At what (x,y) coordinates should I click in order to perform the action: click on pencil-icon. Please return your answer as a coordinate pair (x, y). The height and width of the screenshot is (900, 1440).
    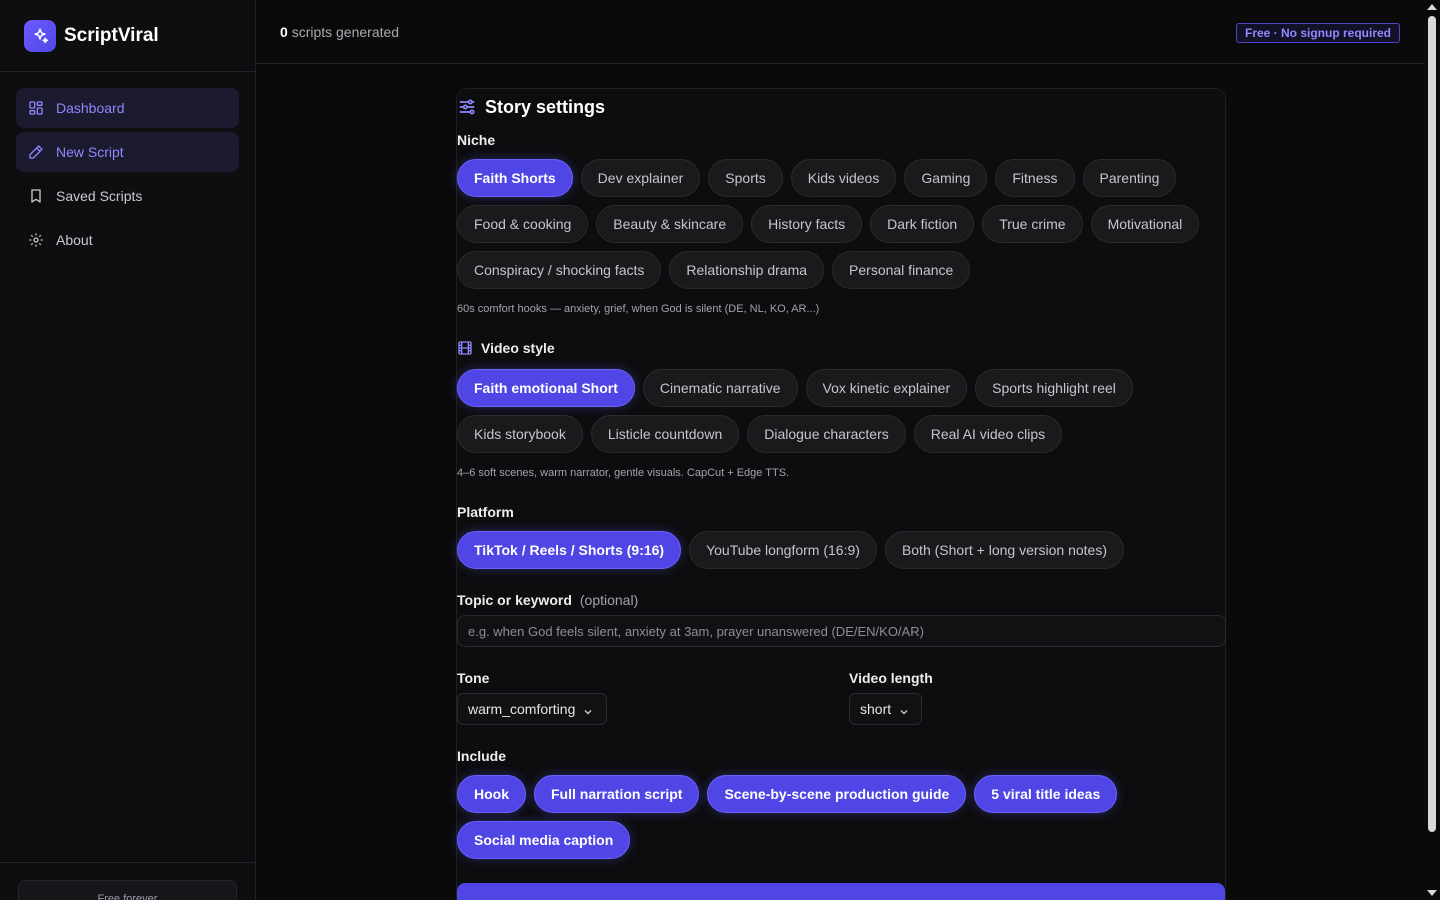
    Looking at the image, I should click on (36, 152).